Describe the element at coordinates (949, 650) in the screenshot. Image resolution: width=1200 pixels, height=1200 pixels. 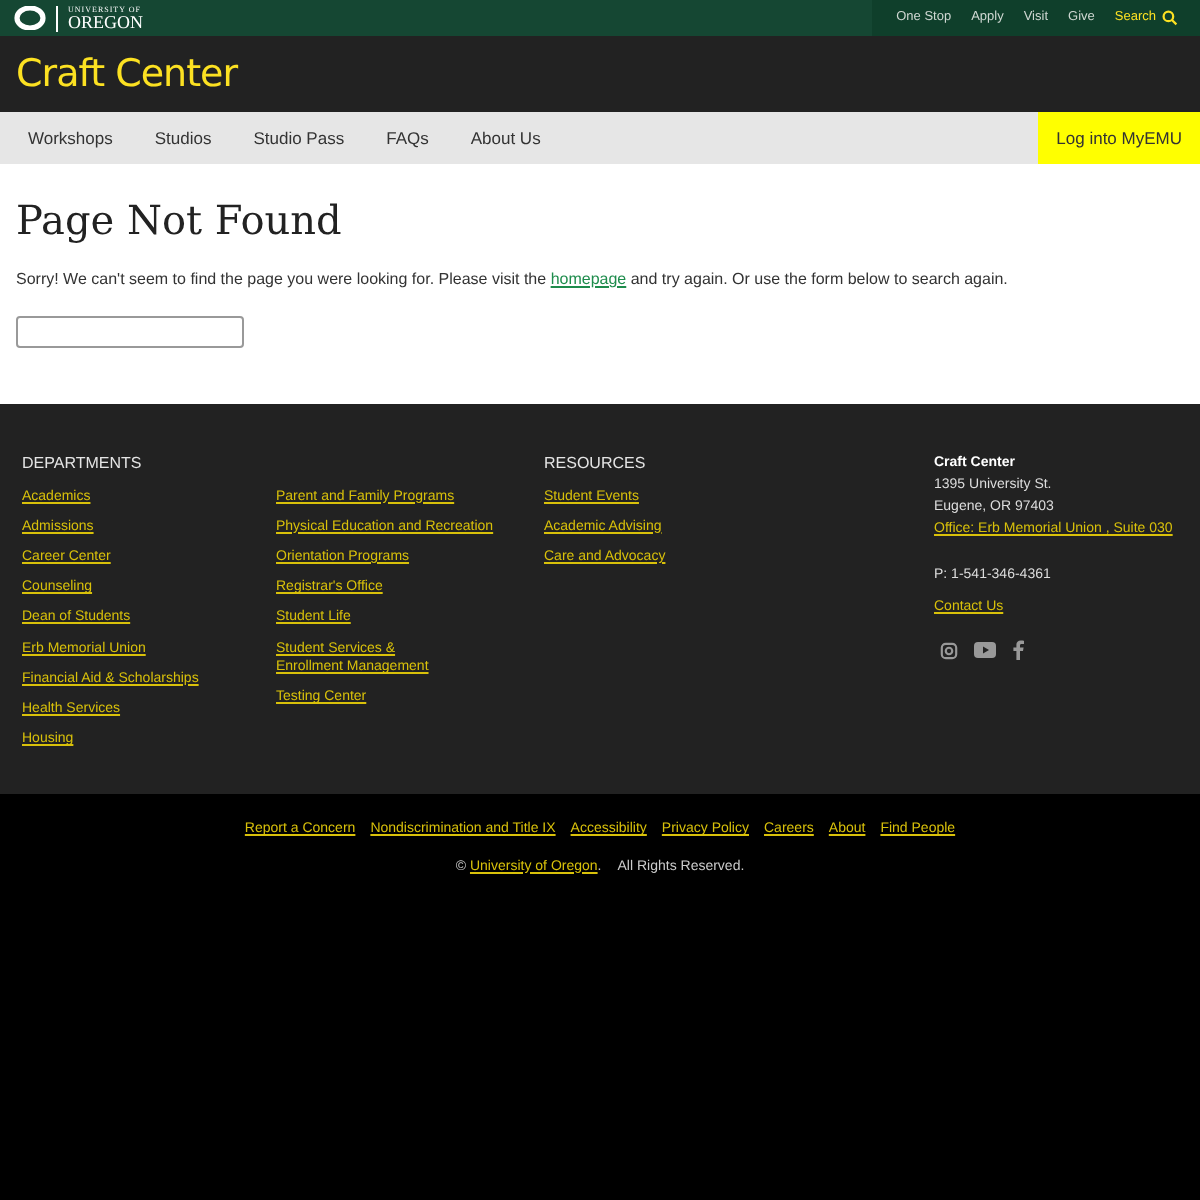
I see `instagram-icon` at that location.